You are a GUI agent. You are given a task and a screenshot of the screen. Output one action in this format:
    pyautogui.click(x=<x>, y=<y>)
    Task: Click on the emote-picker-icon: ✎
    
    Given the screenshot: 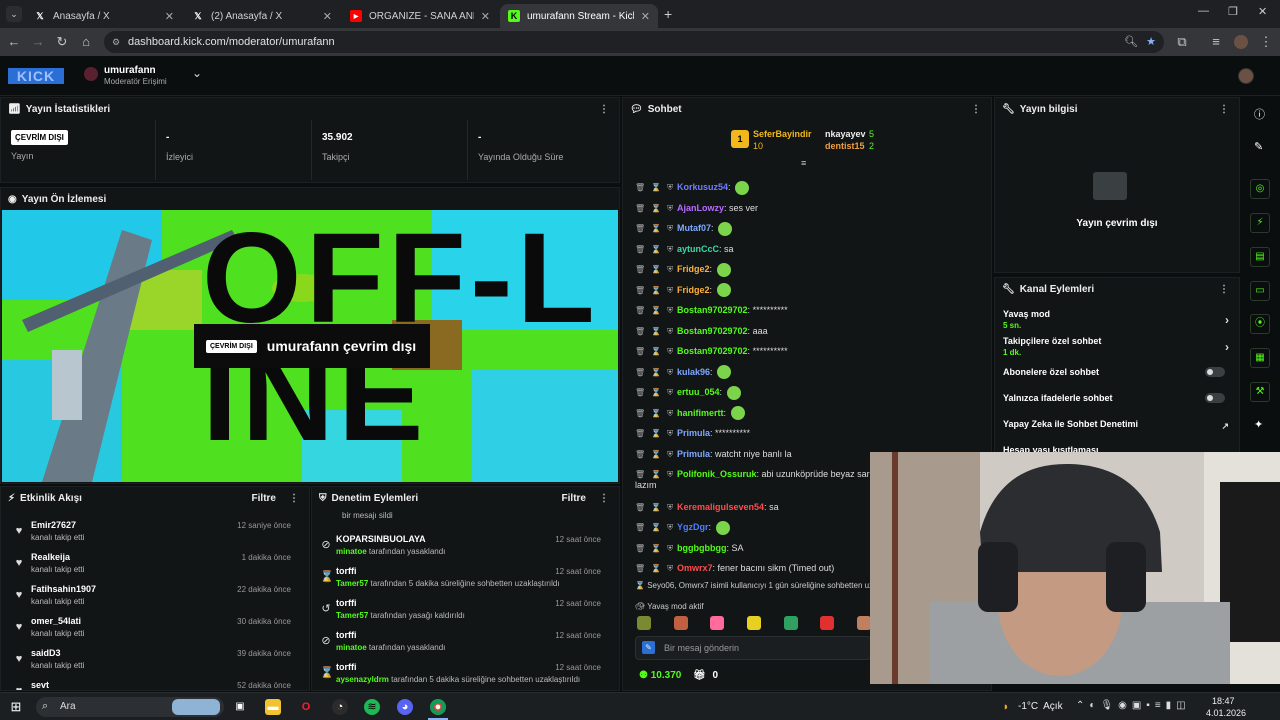 What is the action you would take?
    pyautogui.click(x=648, y=647)
    